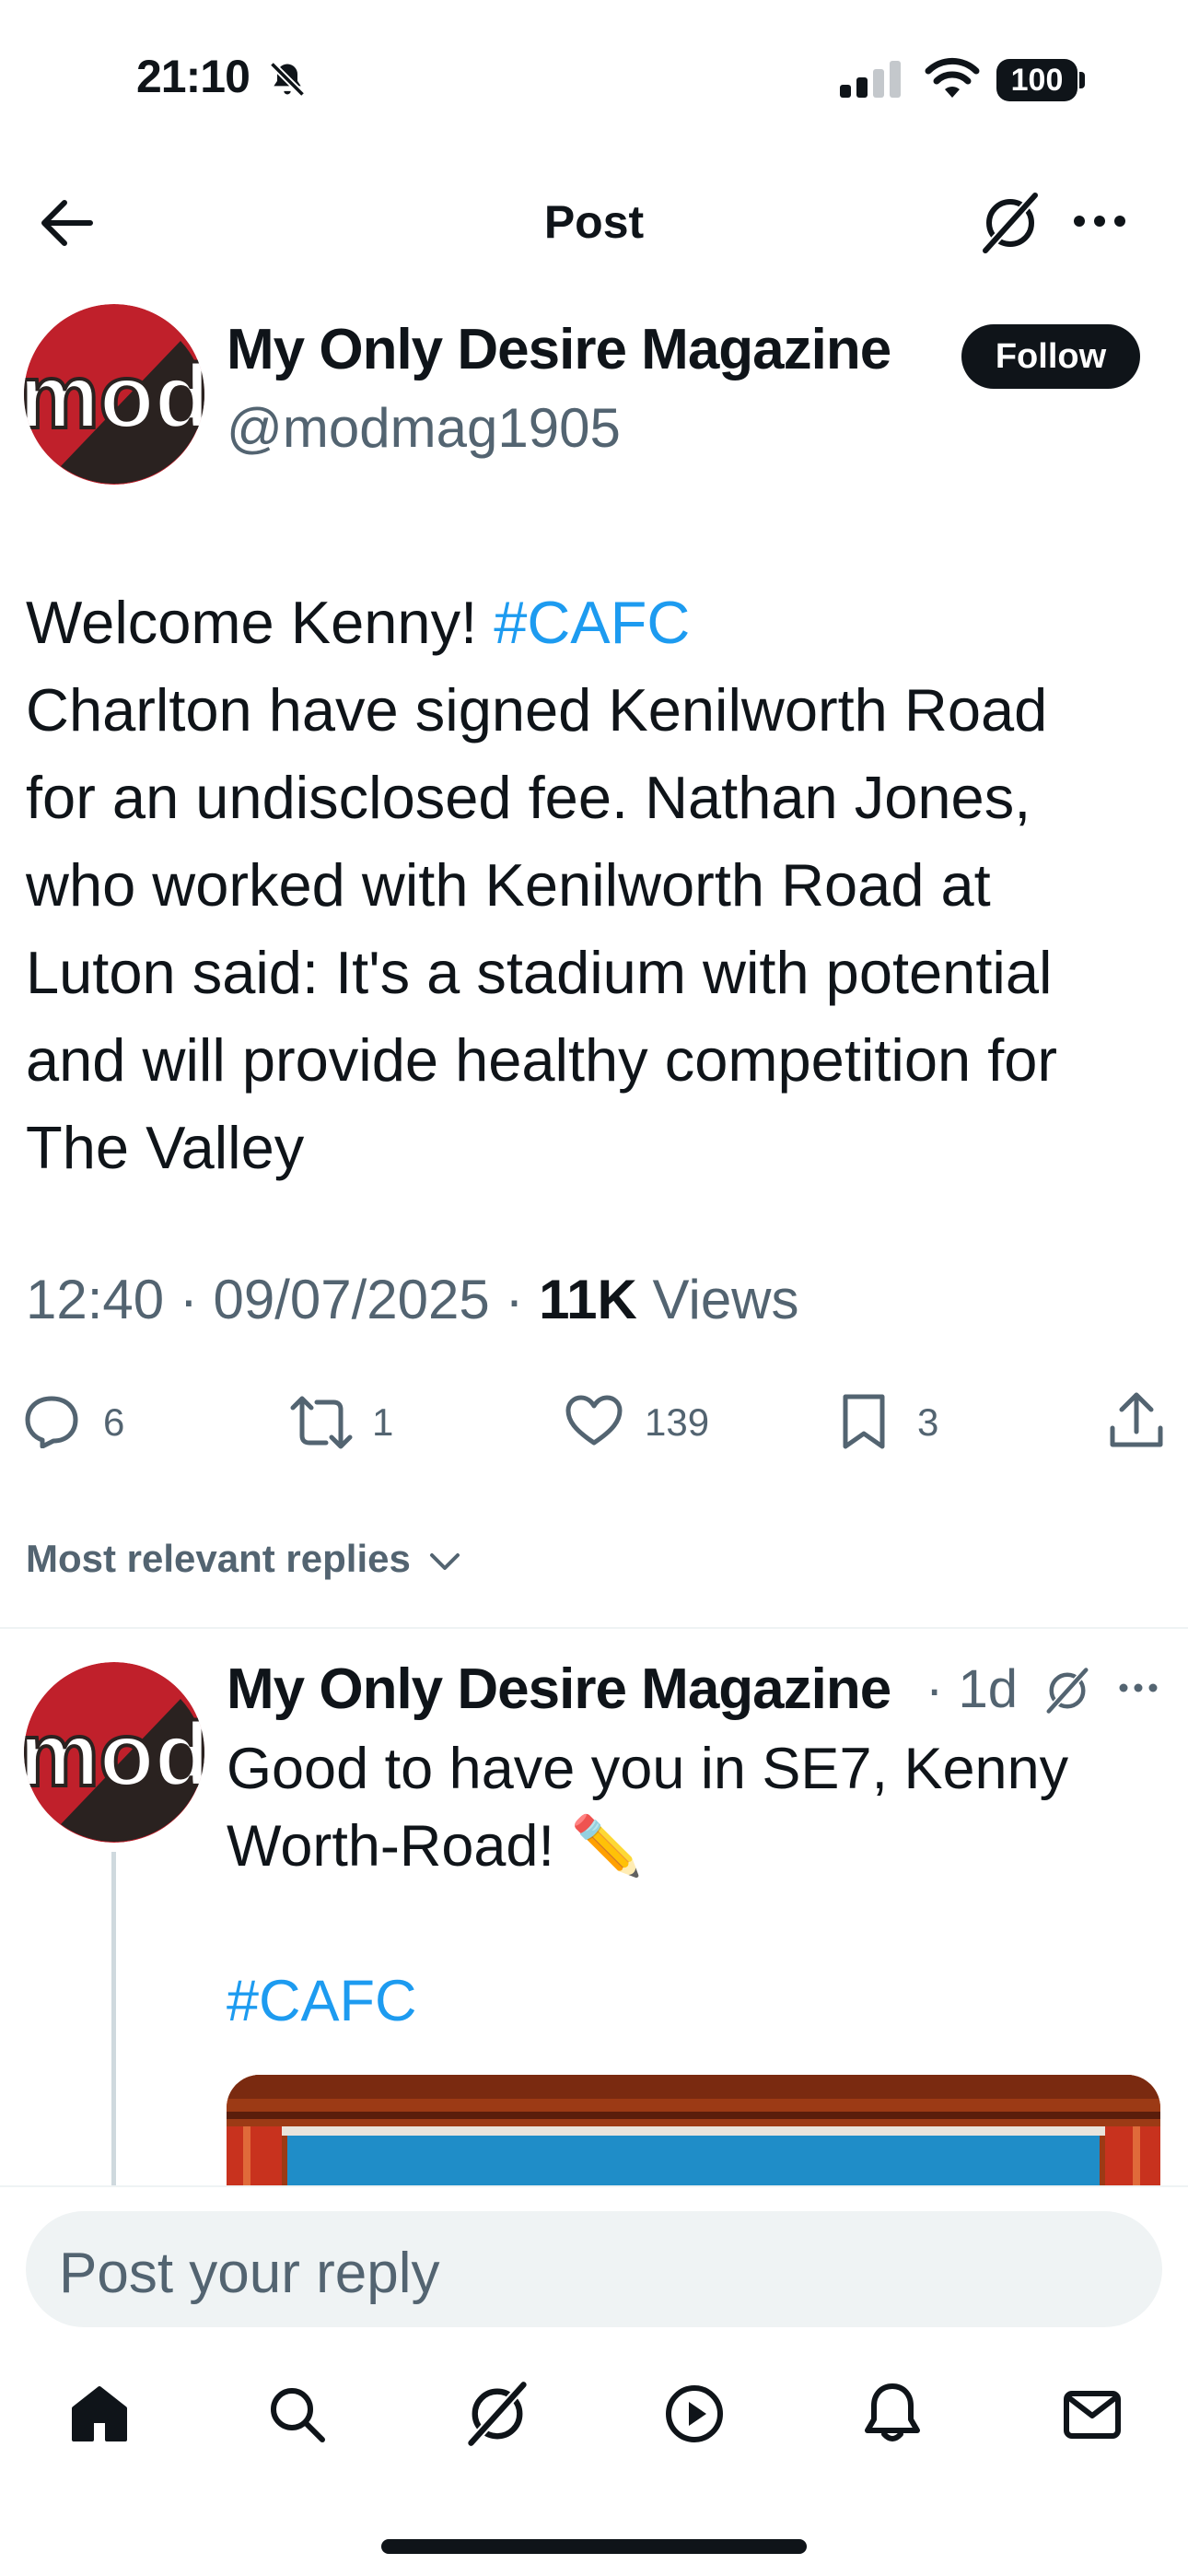 Image resolution: width=1188 pixels, height=2576 pixels. I want to click on repost-icon, so click(321, 1422).